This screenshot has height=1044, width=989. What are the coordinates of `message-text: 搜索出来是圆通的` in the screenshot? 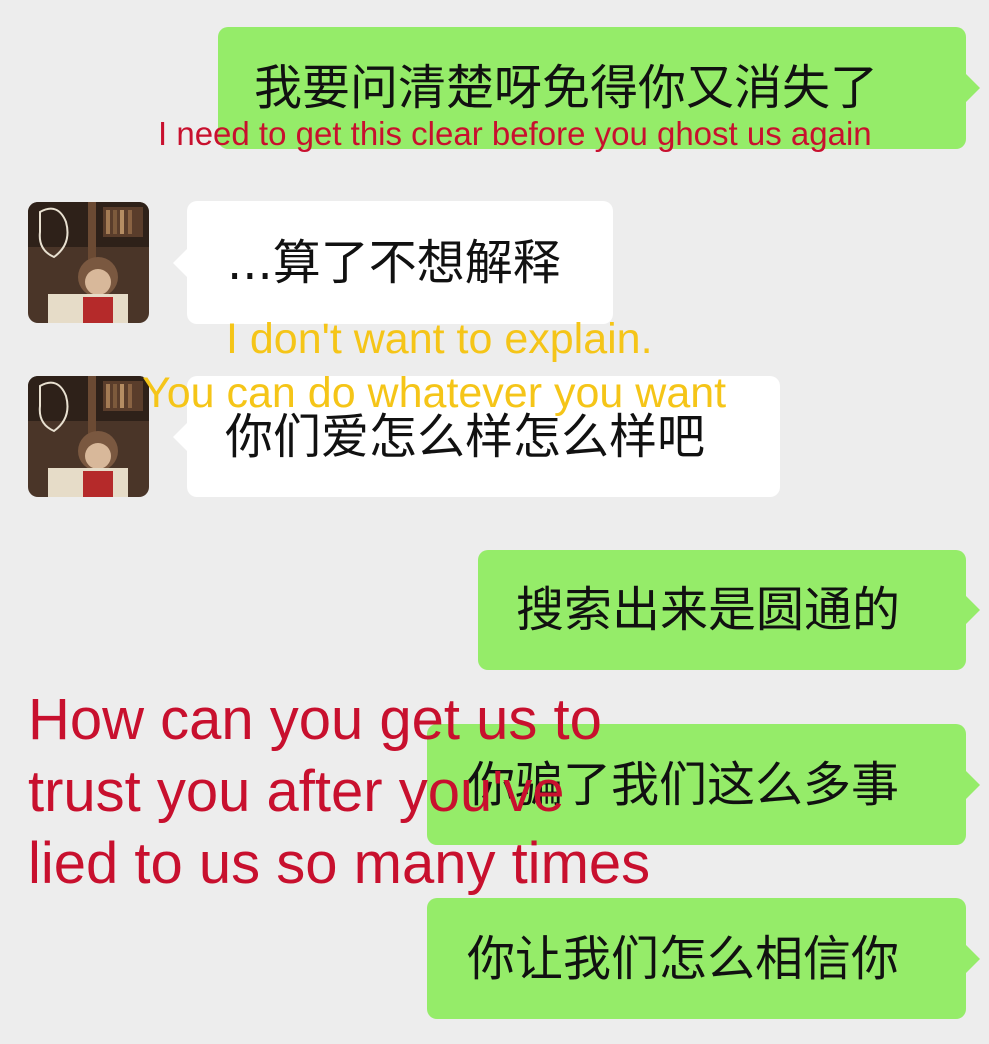 It's located at (708, 610).